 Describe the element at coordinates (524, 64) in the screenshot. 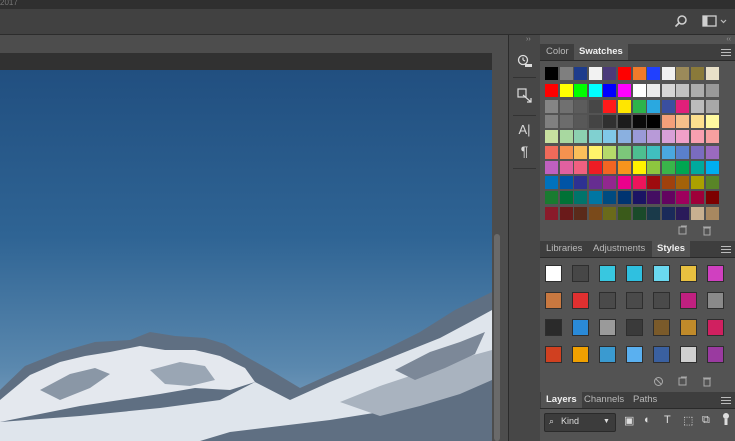

I see `history-icon` at that location.